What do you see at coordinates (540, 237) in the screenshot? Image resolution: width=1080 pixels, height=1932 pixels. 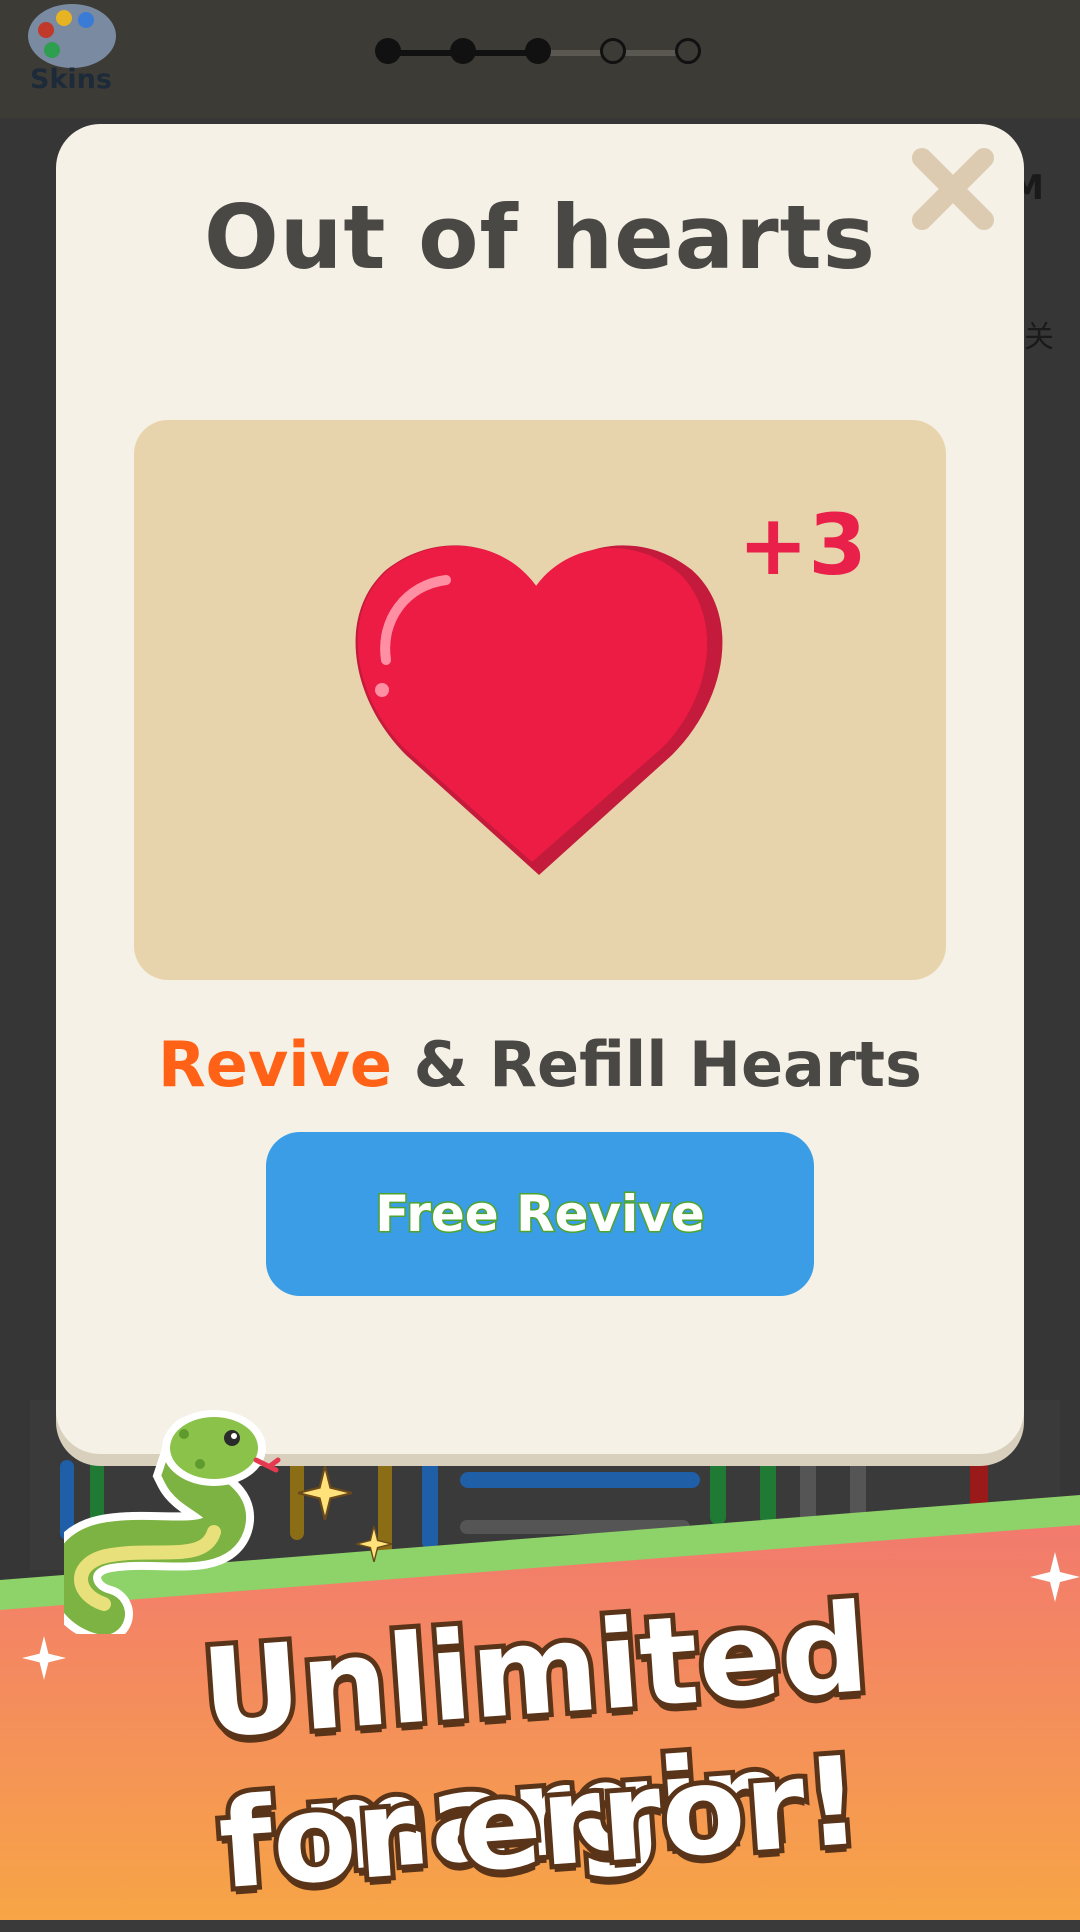 I see `dialog-title: Out of hearts` at bounding box center [540, 237].